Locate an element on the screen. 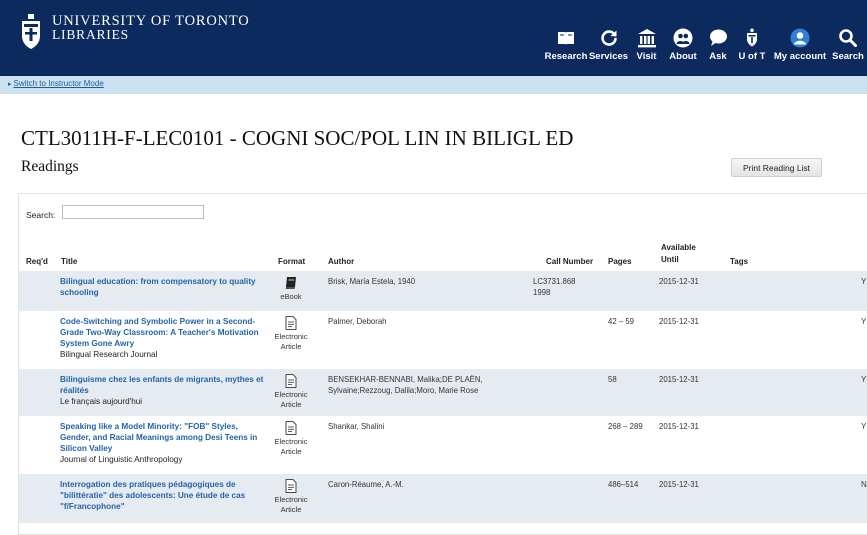 The image size is (867, 535). switch-instructor-mode-link: ▸ Switch to Instructor Mode is located at coordinates (56, 83).